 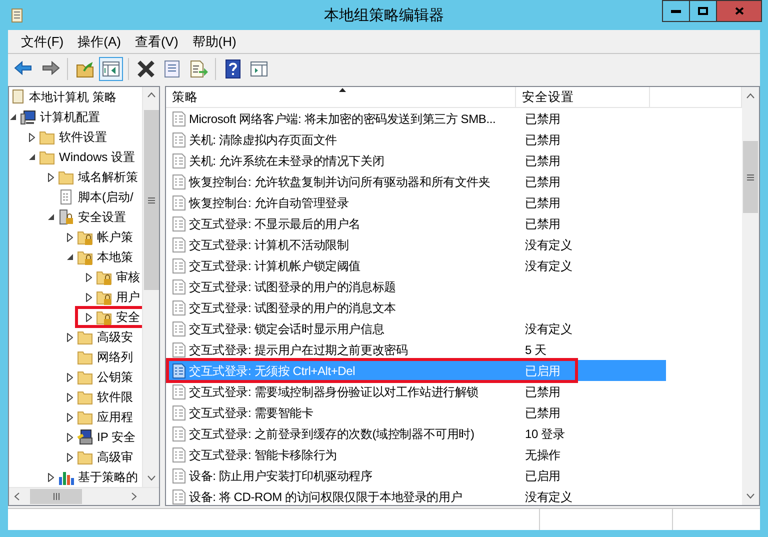 I want to click on tree-item: 本地策, so click(x=115, y=257).